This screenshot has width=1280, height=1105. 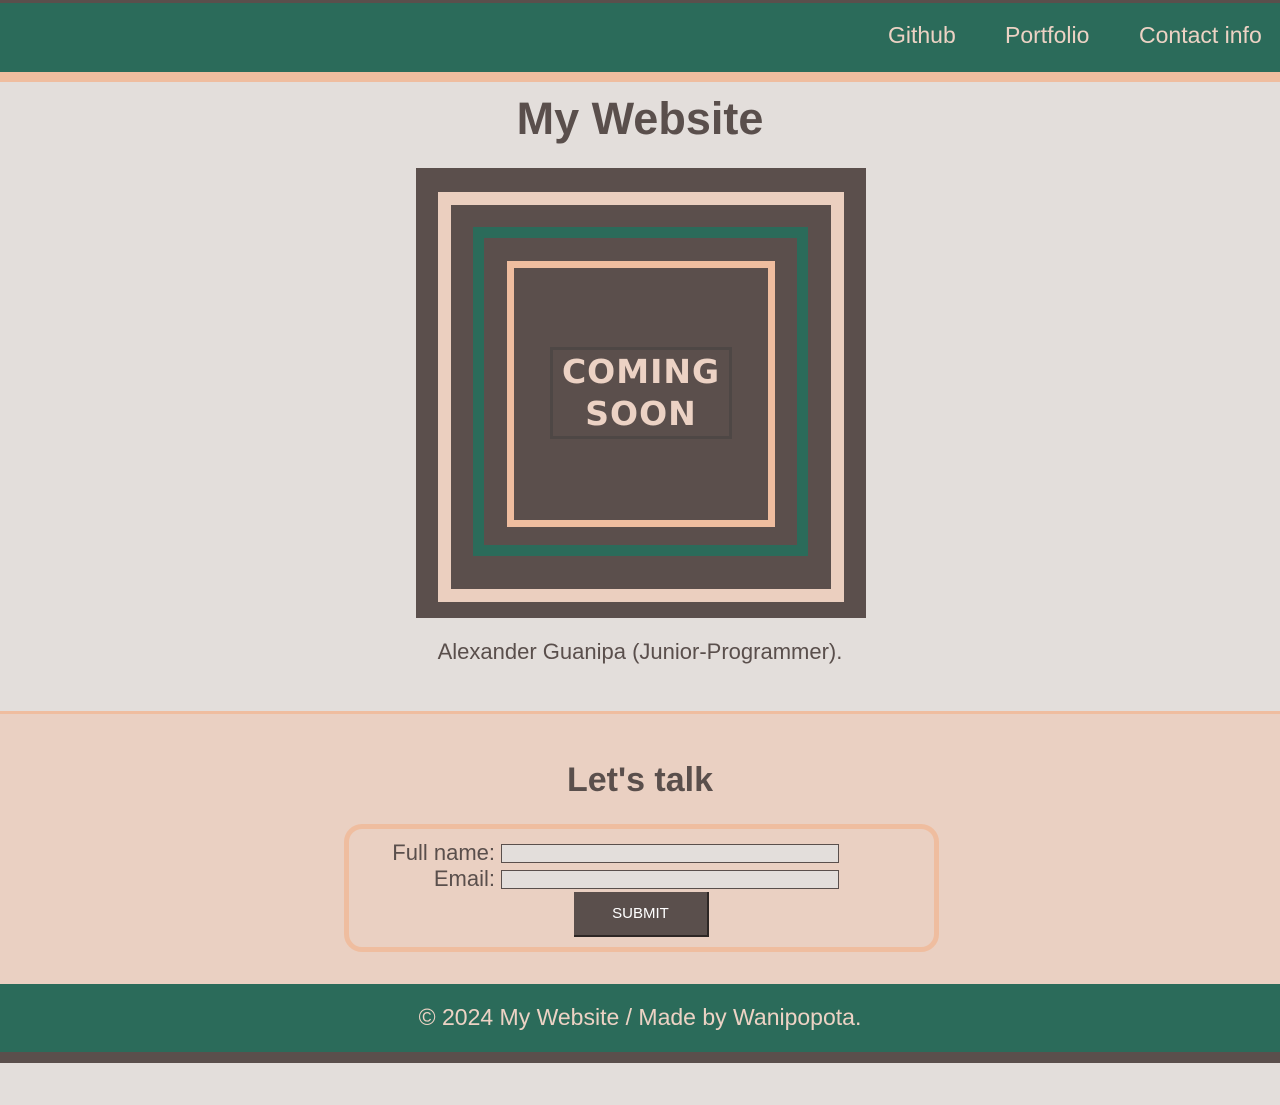 What do you see at coordinates (641, 413) in the screenshot?
I see `coming-soon-line-2: SOON` at bounding box center [641, 413].